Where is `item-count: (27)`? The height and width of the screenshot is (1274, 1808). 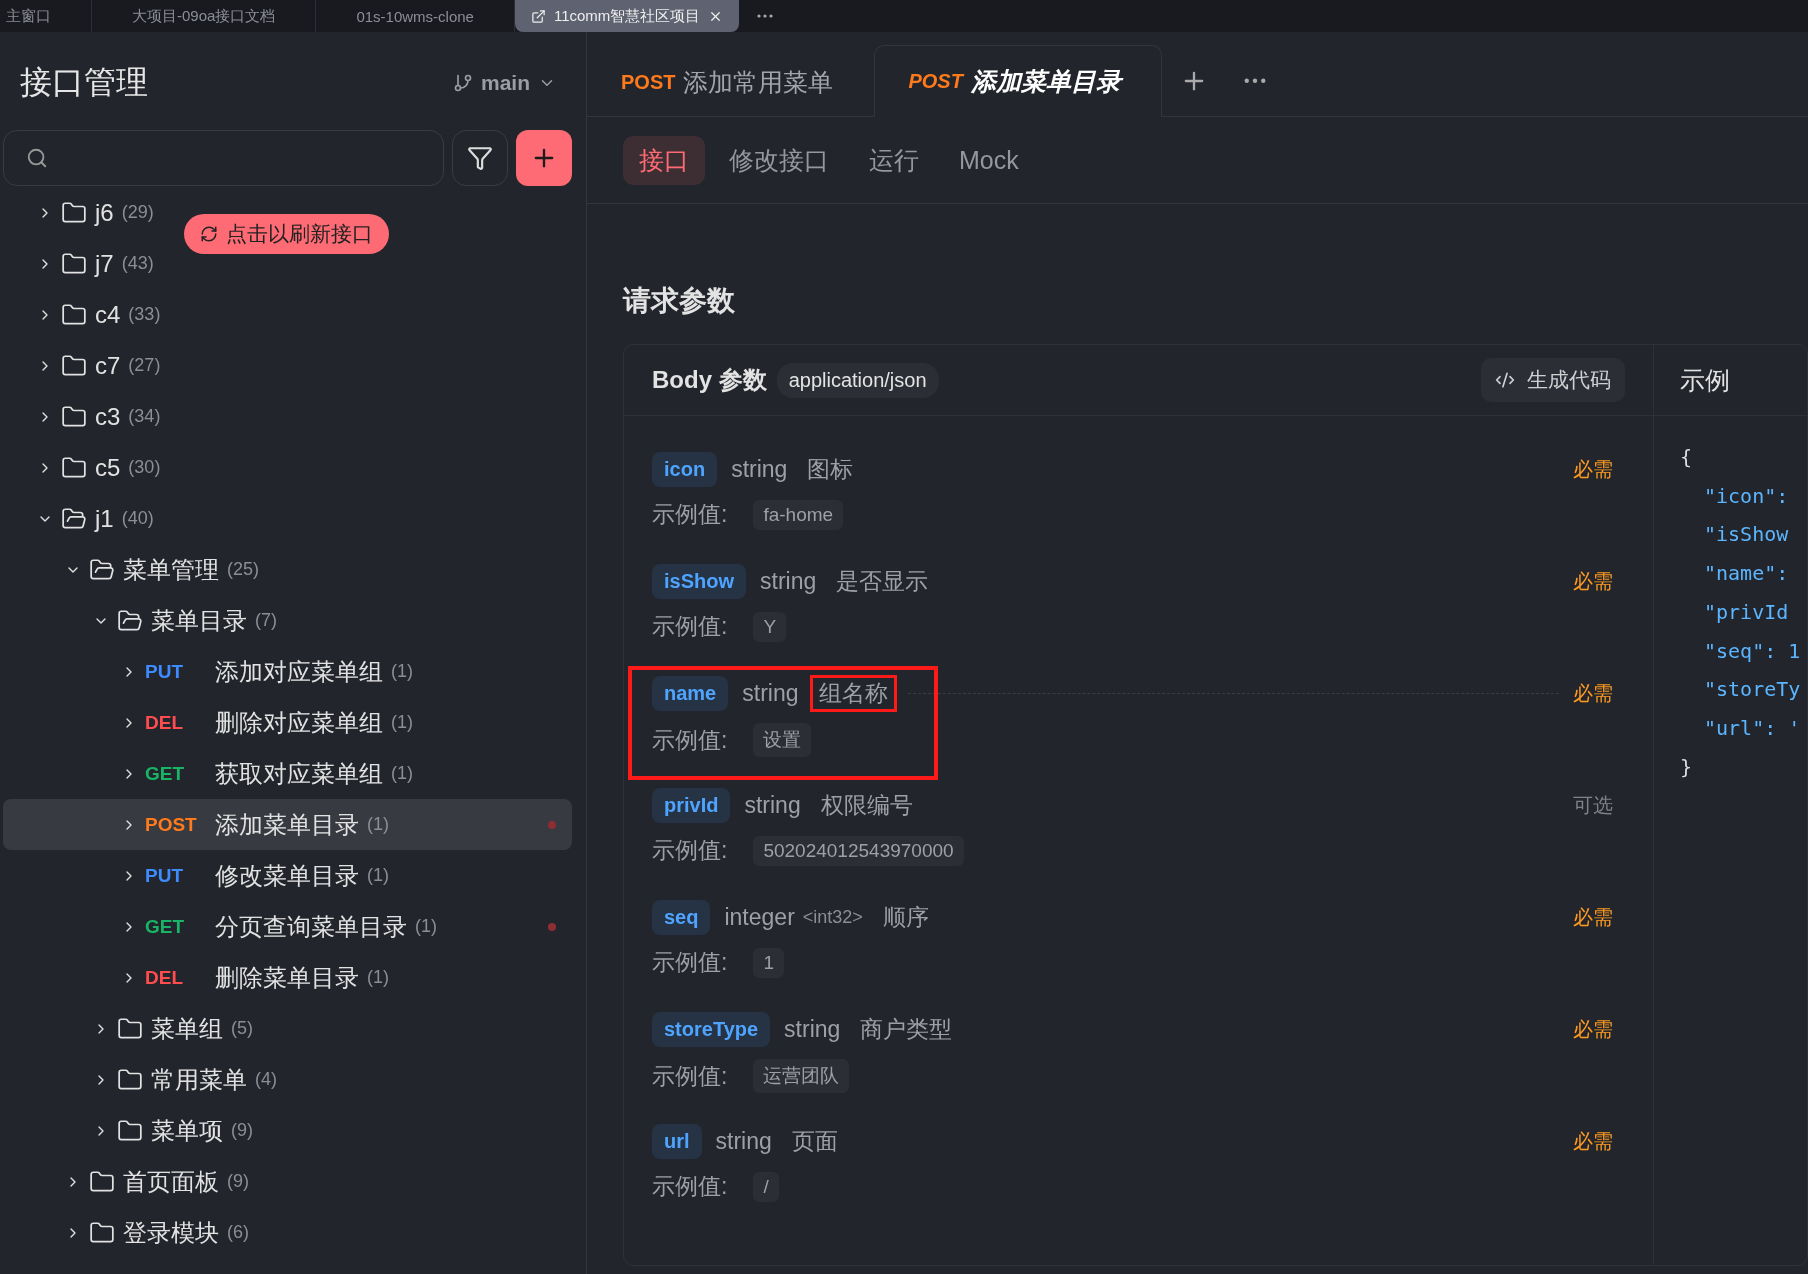 item-count: (27) is located at coordinates (144, 365).